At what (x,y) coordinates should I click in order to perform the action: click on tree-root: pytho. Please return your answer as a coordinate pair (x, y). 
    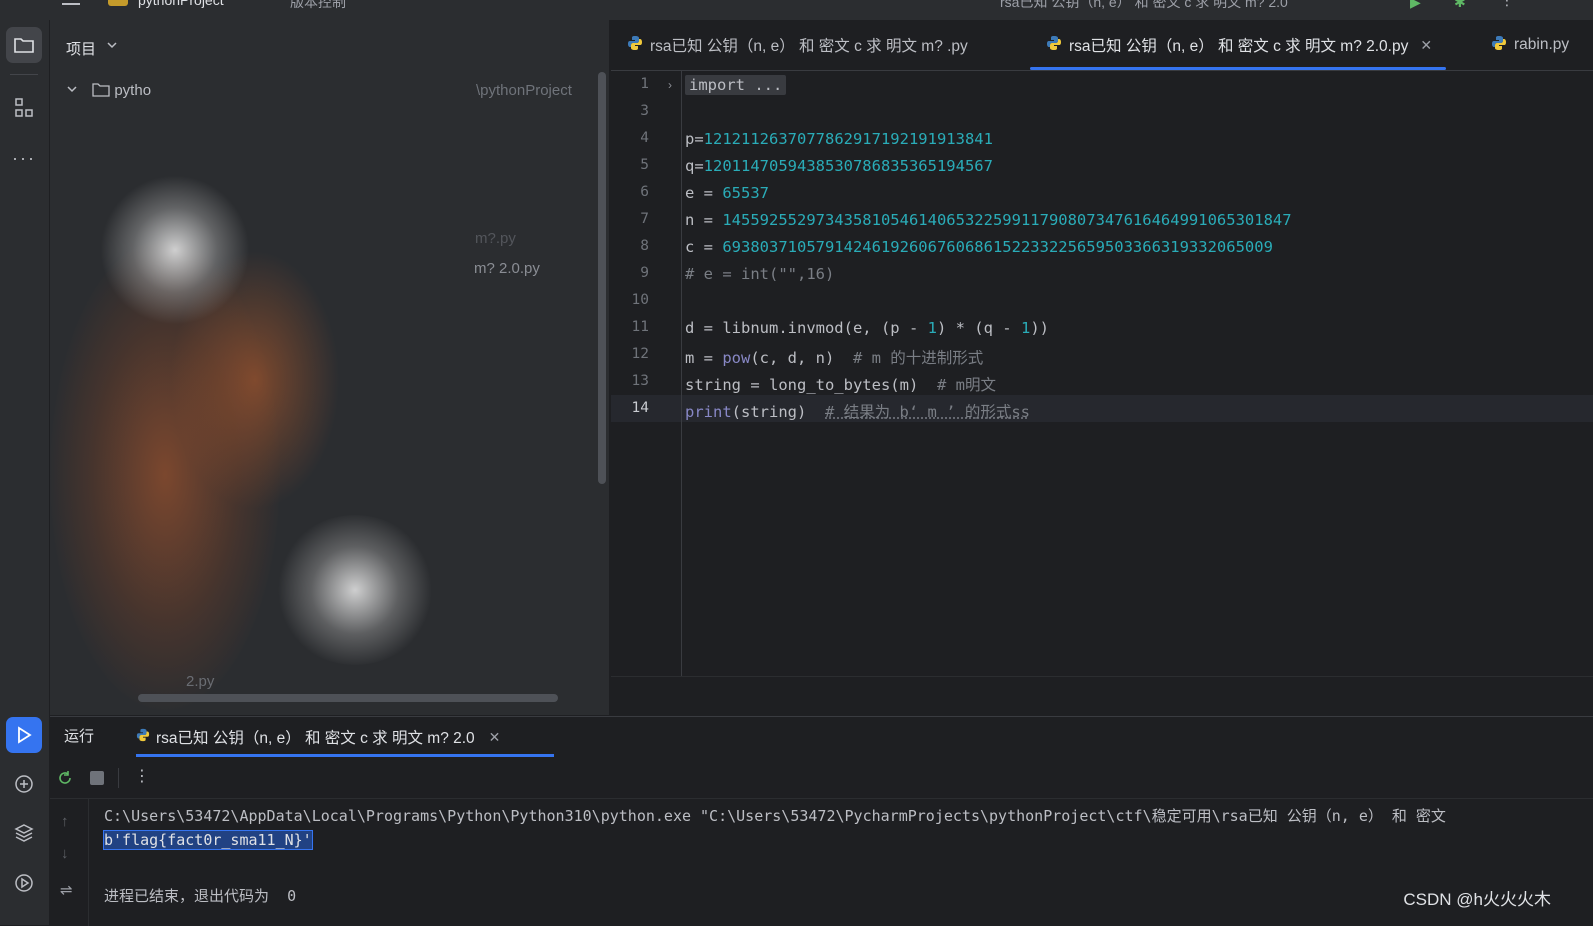
    Looking at the image, I should click on (108, 90).